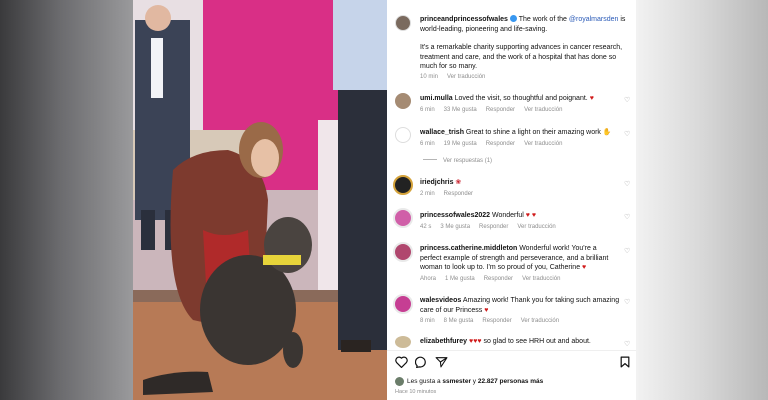 This screenshot has height=400, width=768. I want to click on comment-body: Wonderful, so click(508, 215).